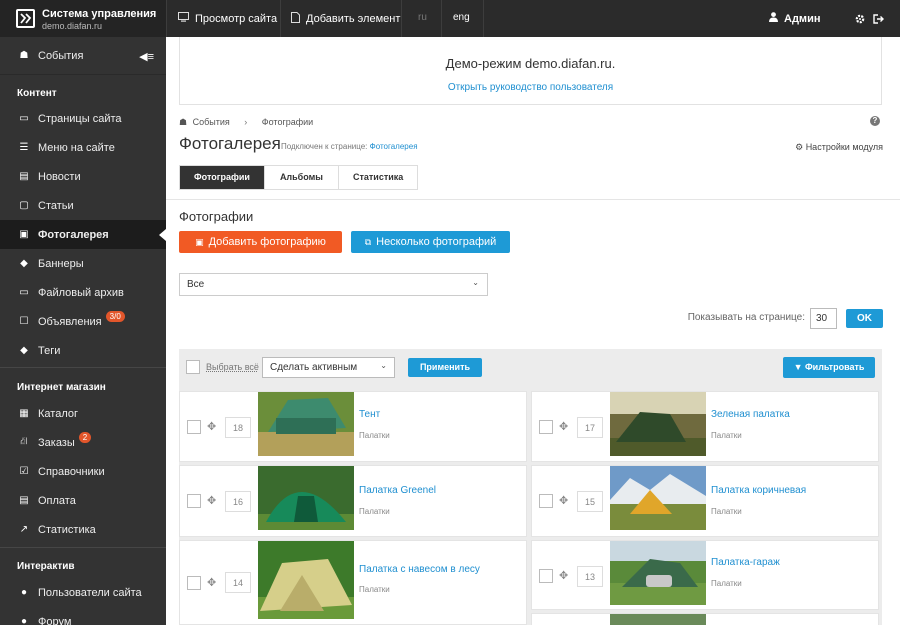 The width and height of the screenshot is (900, 625). Describe the element at coordinates (430, 242) in the screenshot. I see `multi-photo-button: ⧉ Несколько фотографий` at that location.